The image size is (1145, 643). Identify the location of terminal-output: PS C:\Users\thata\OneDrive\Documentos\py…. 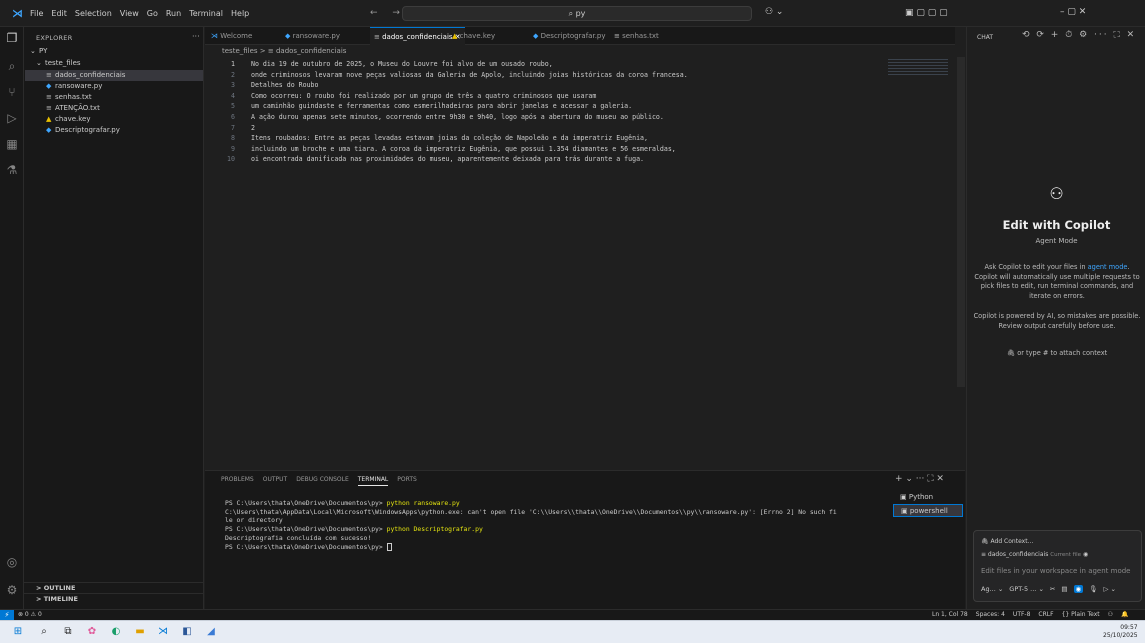
(557, 525).